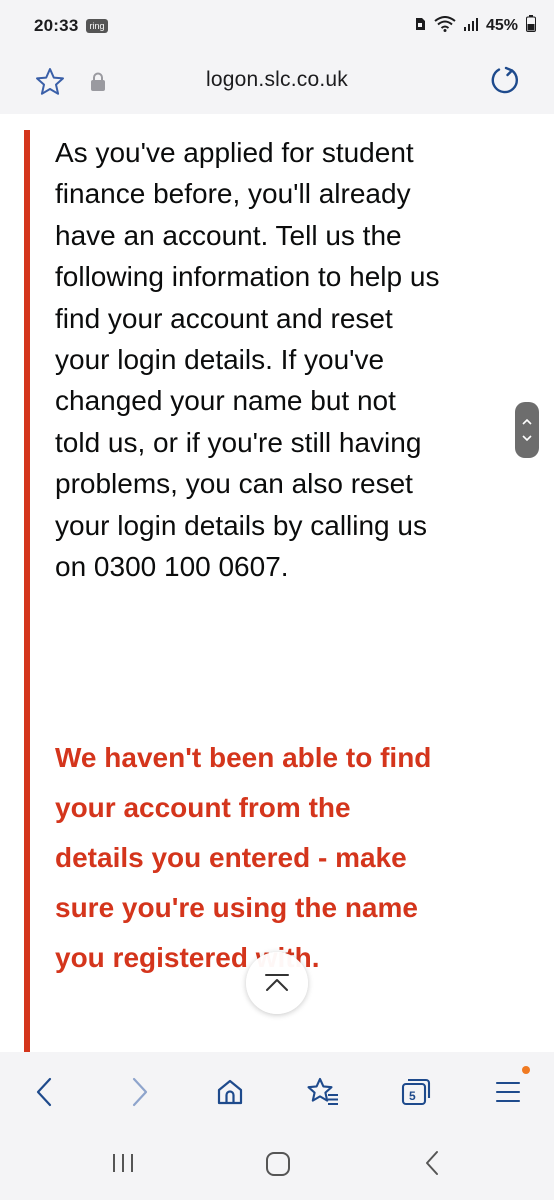 This screenshot has width=554, height=1200. I want to click on system-nav-bar, so click(277, 1164).